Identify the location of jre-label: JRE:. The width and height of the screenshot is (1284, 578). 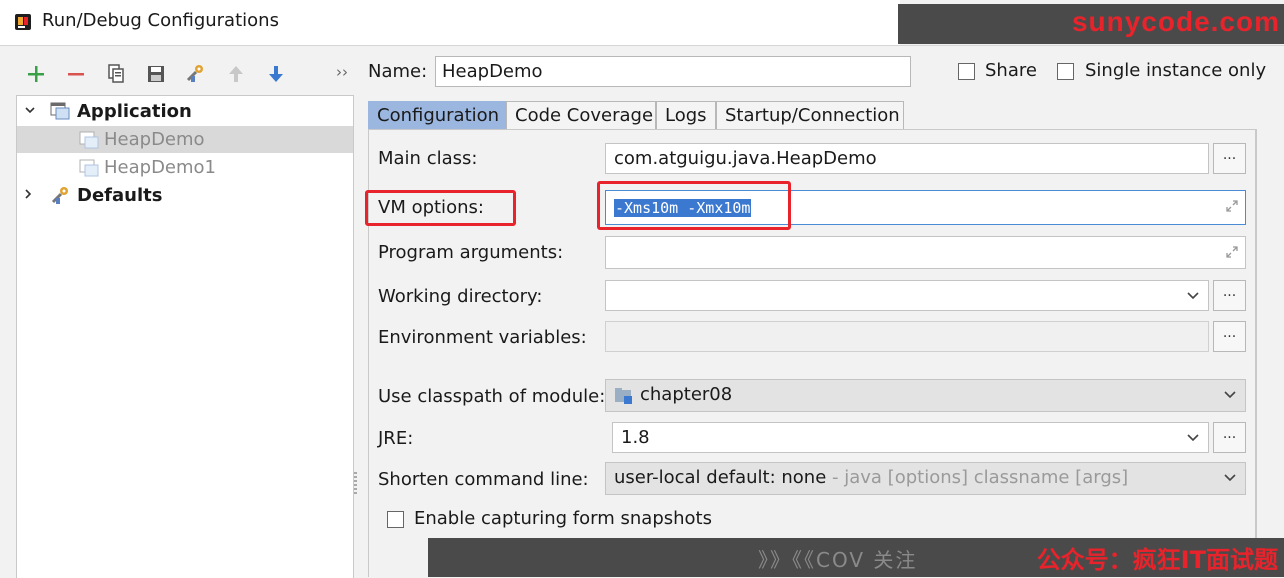
(396, 438).